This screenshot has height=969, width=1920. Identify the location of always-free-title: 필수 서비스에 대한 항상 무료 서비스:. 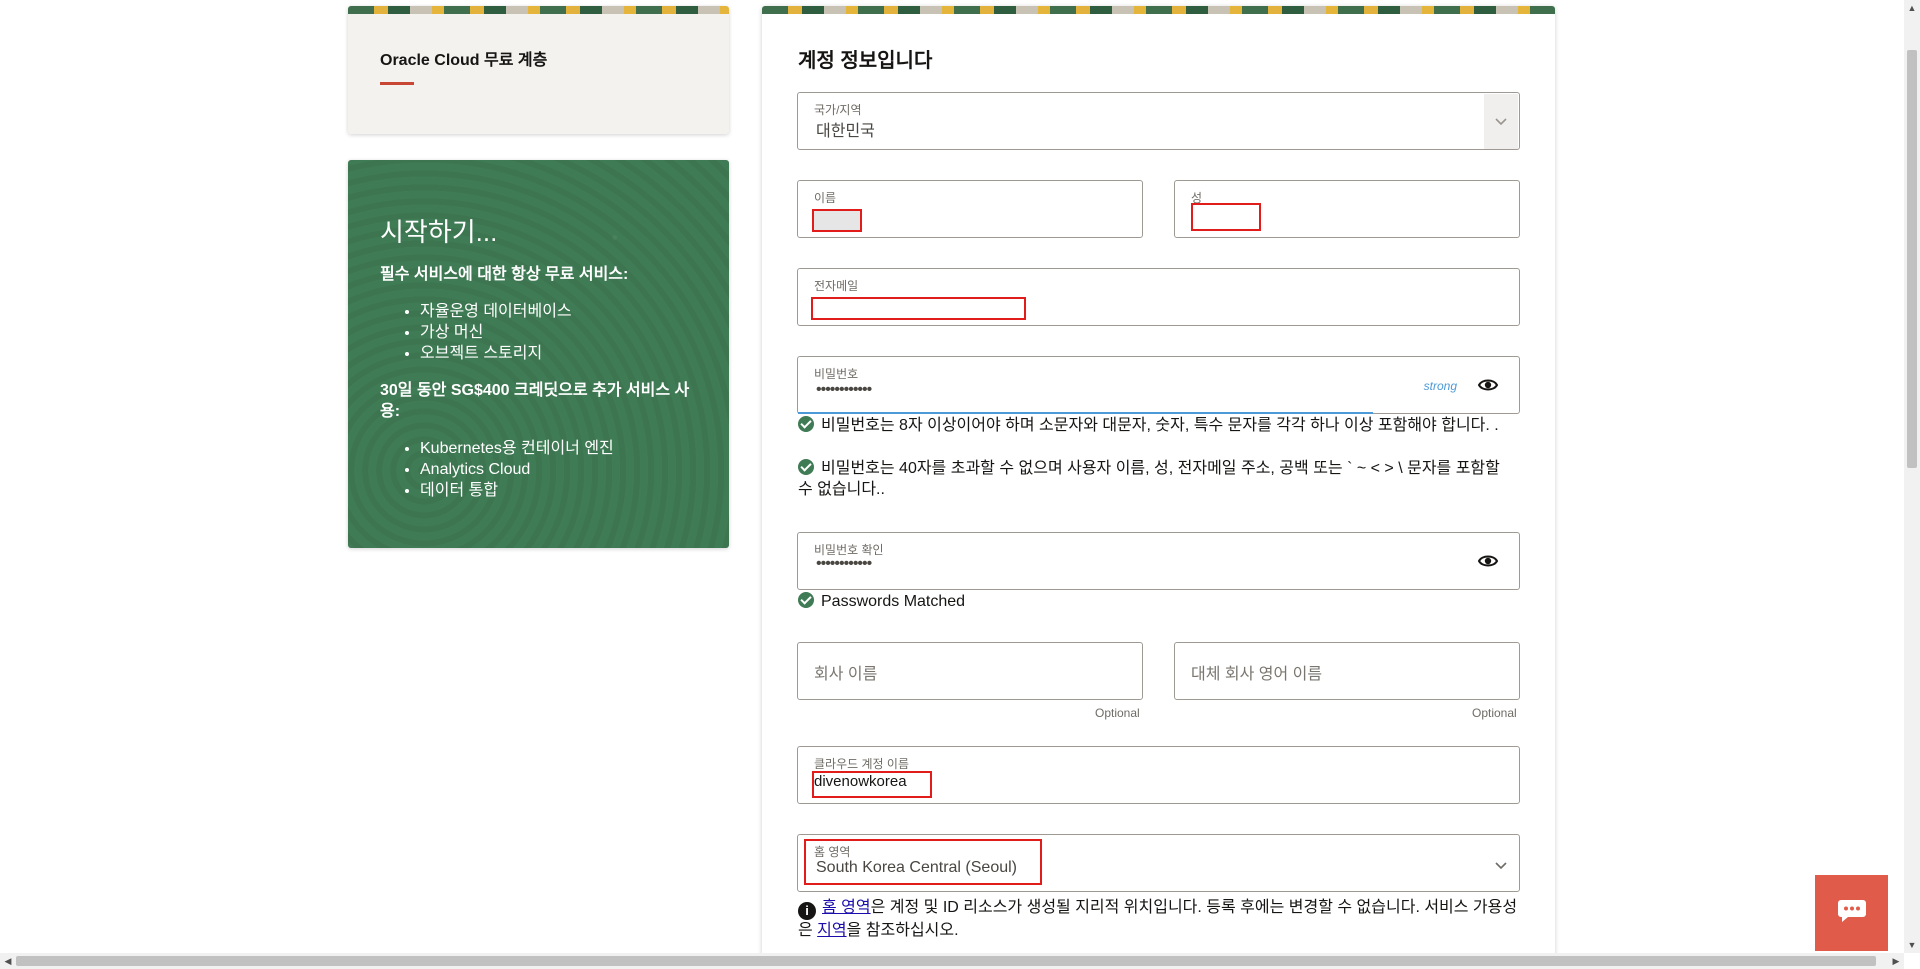
(504, 274).